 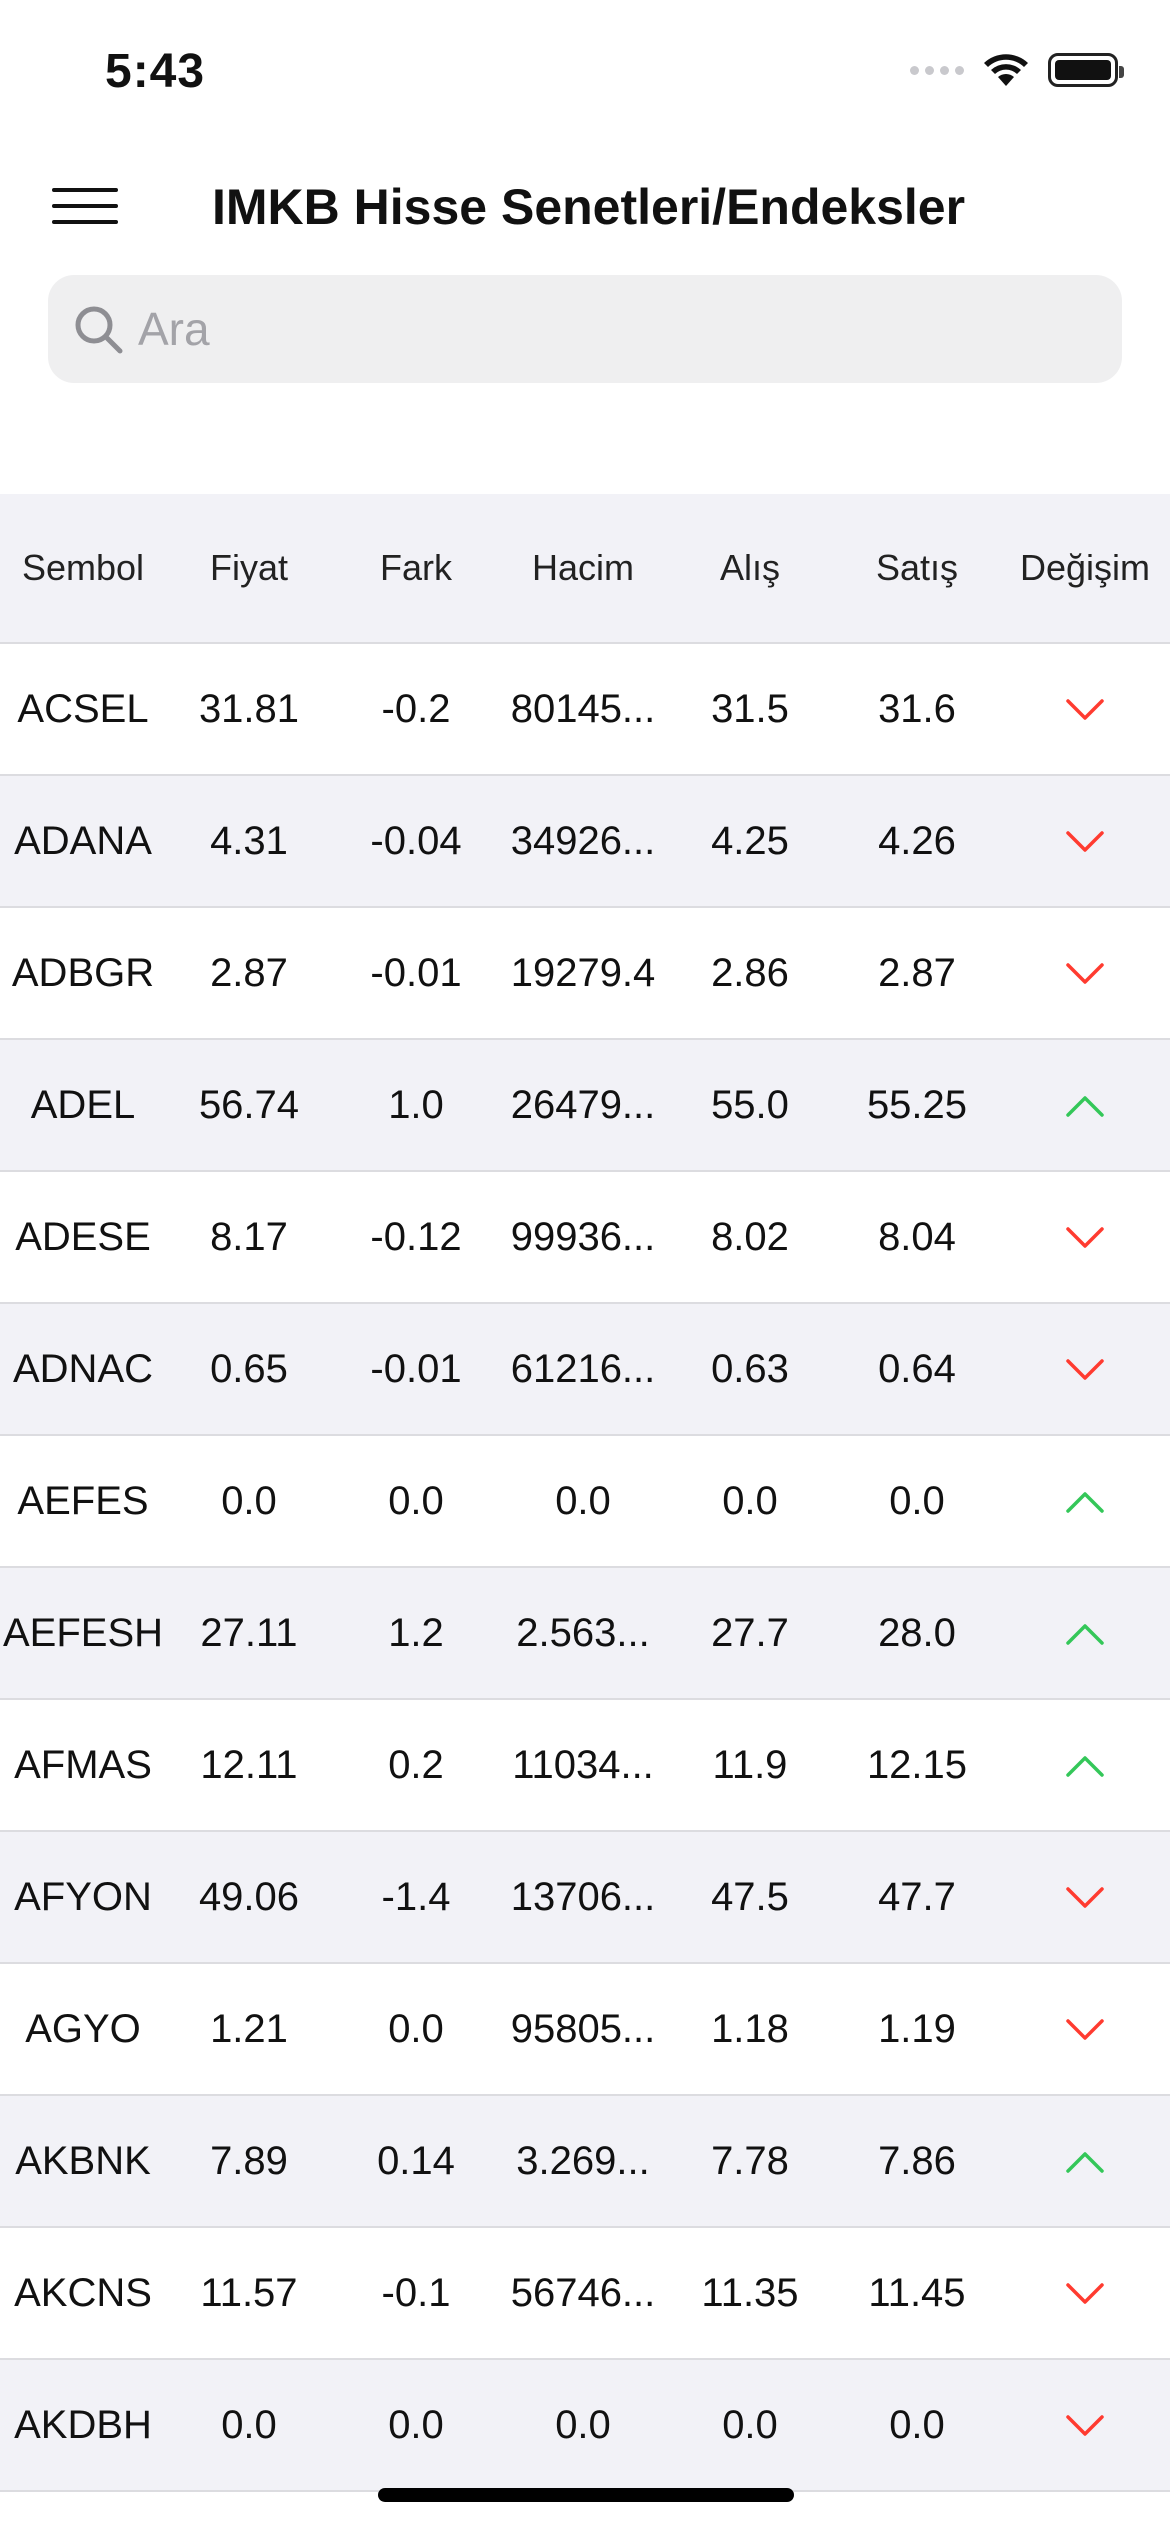 I want to click on cell-fiyat: 1.21, so click(x=249, y=2028).